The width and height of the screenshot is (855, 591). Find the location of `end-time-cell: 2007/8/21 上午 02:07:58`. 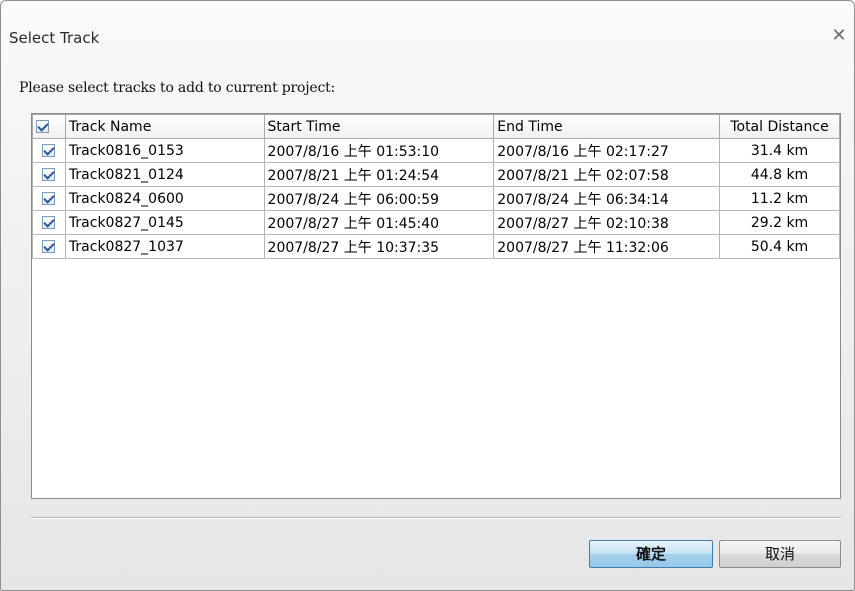

end-time-cell: 2007/8/21 上午 02:07:58 is located at coordinates (607, 174).